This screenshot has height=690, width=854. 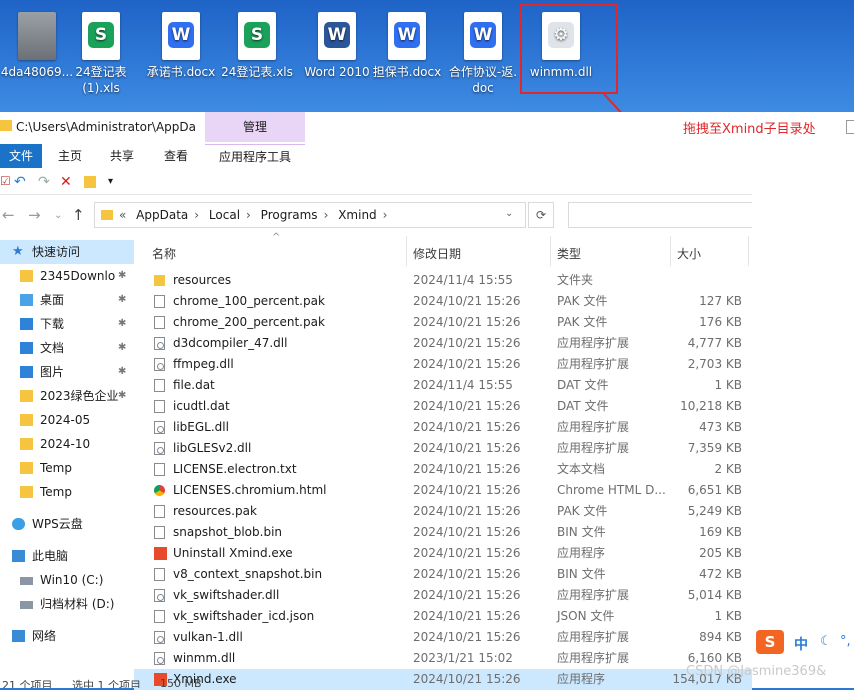 I want to click on table-row: resources 2024/11/4 15:55 文件夹, so click(x=443, y=280).